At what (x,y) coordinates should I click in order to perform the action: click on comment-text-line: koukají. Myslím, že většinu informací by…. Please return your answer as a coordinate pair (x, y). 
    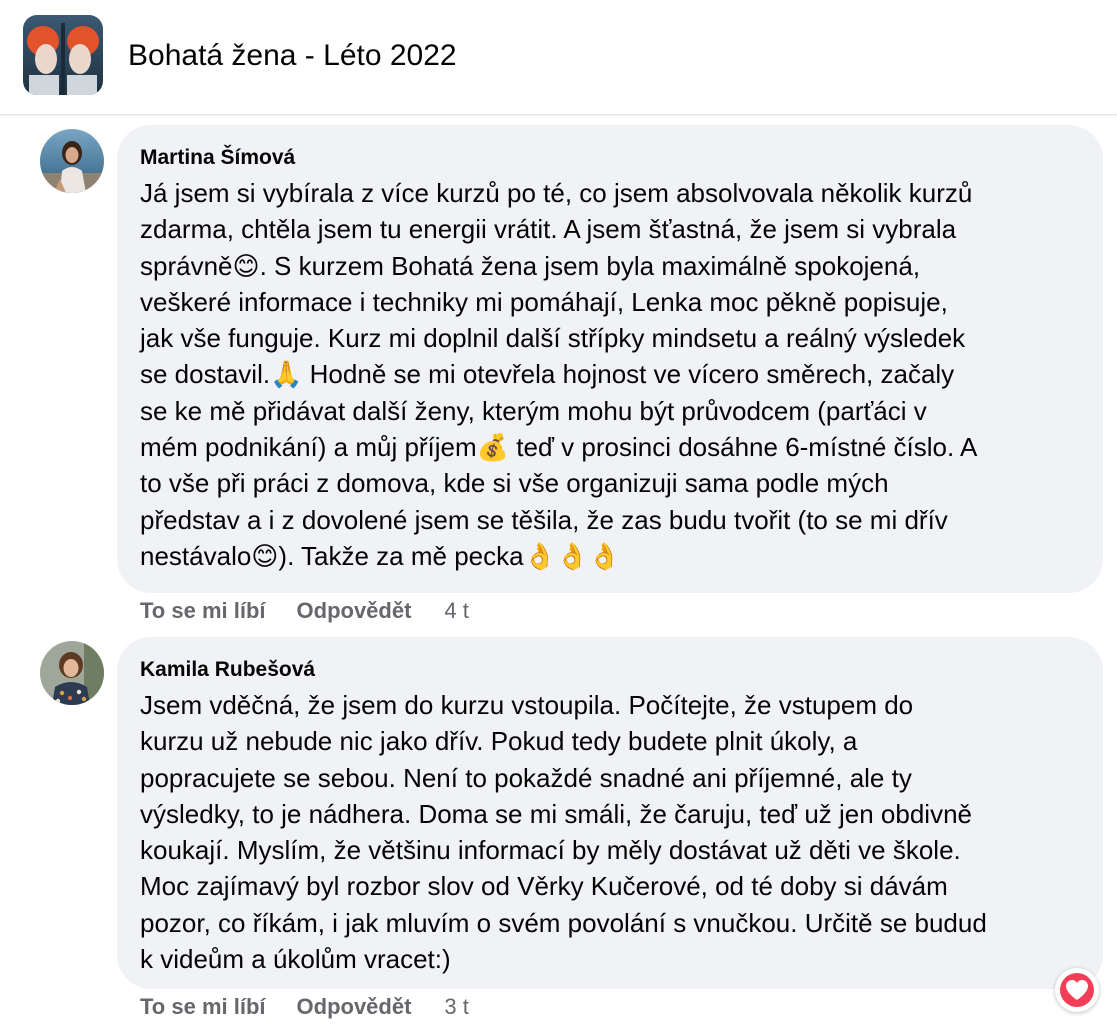
    Looking at the image, I should click on (550, 850).